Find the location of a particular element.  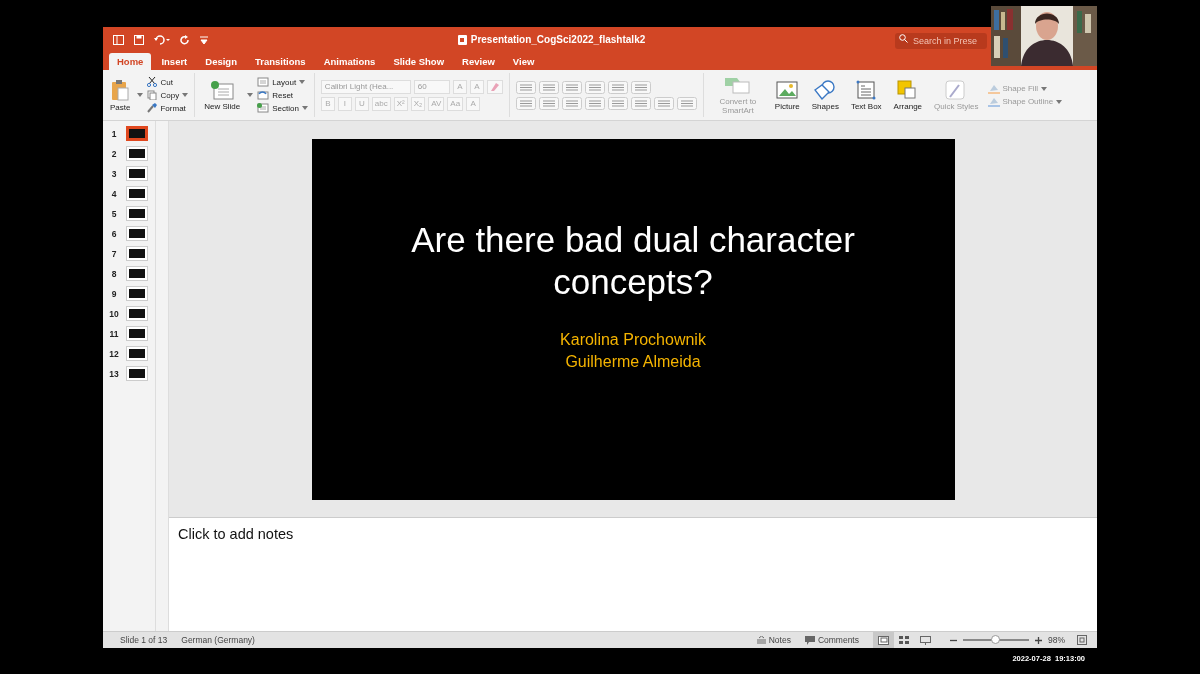

slide-number: 12 is located at coordinates (114, 353).